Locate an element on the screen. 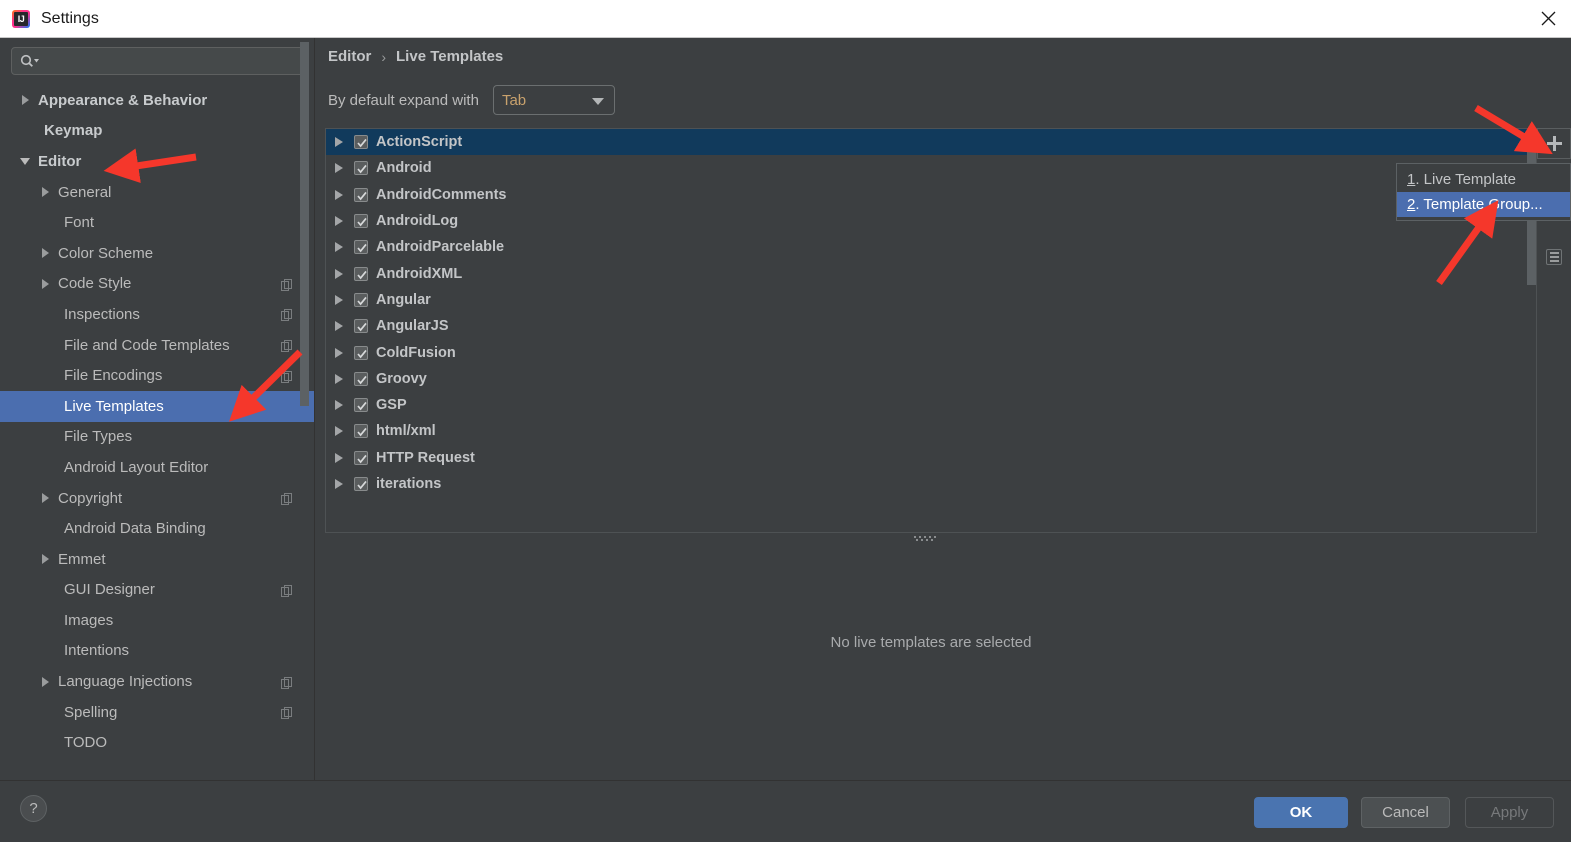 Image resolution: width=1571 pixels, height=842 pixels. sidebar-item-color-scheme: Color Scheme is located at coordinates (157, 253).